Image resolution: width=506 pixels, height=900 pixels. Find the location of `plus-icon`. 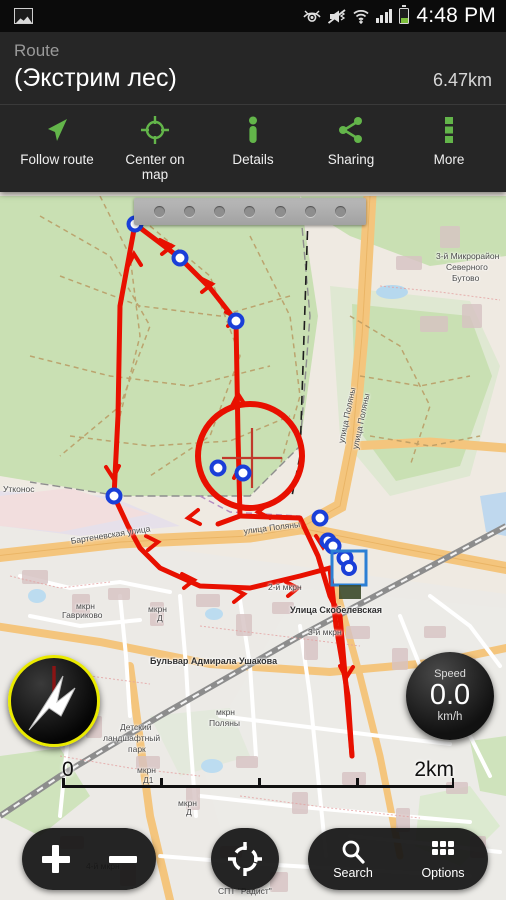

plus-icon is located at coordinates (55, 859).